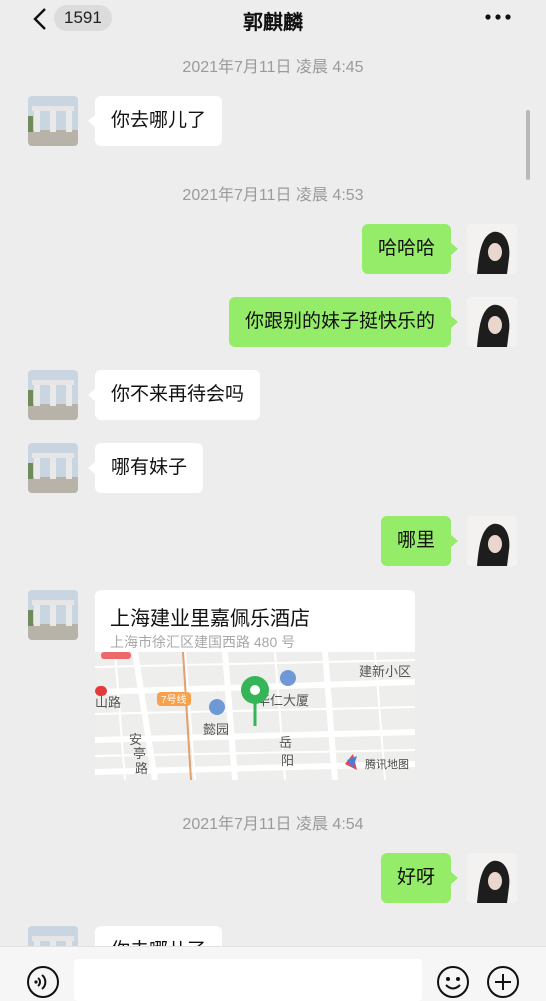 This screenshot has height=1001, width=546. Describe the element at coordinates (528, 145) in the screenshot. I see `scrollbar` at that location.